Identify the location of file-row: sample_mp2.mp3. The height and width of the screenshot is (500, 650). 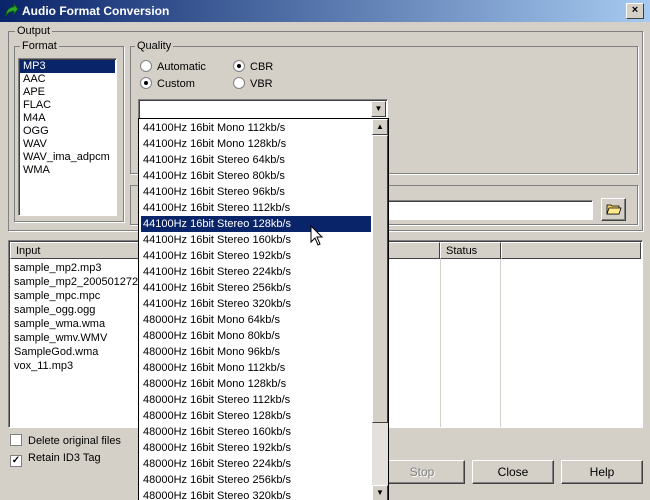
(57, 268).